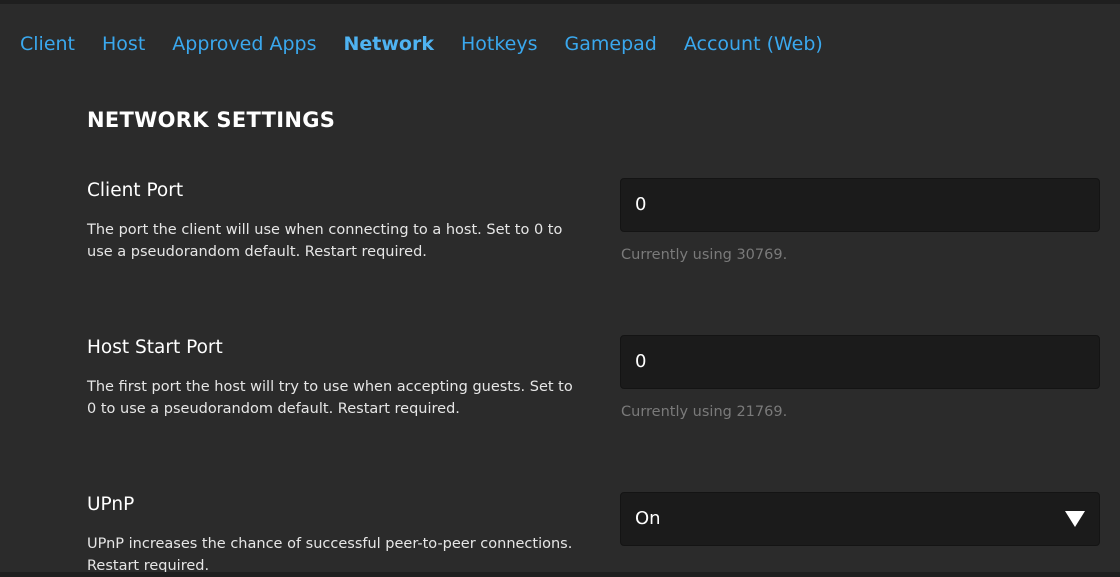 The width and height of the screenshot is (1120, 577). What do you see at coordinates (244, 44) in the screenshot?
I see `tab-approved-apps: Approved Apps` at bounding box center [244, 44].